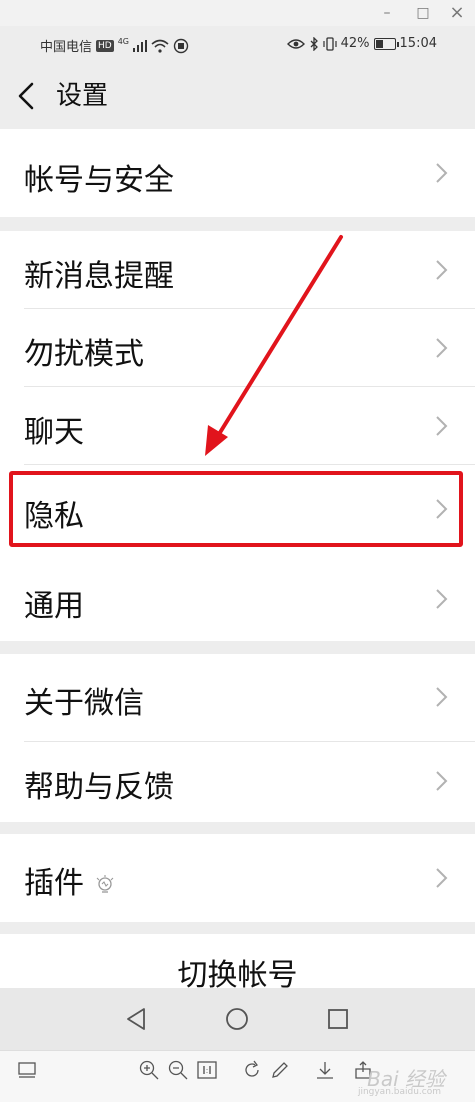 The image size is (475, 1102). I want to click on menu-item-about-wechat: 关于微信, so click(237, 698).